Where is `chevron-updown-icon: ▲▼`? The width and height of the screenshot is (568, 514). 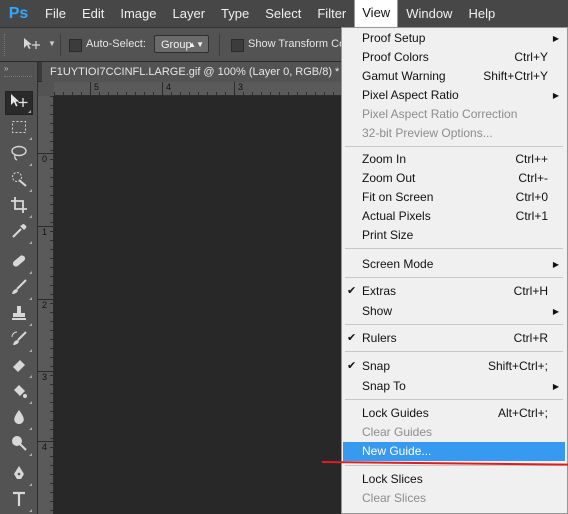 chevron-updown-icon: ▲▼ is located at coordinates (196, 44).